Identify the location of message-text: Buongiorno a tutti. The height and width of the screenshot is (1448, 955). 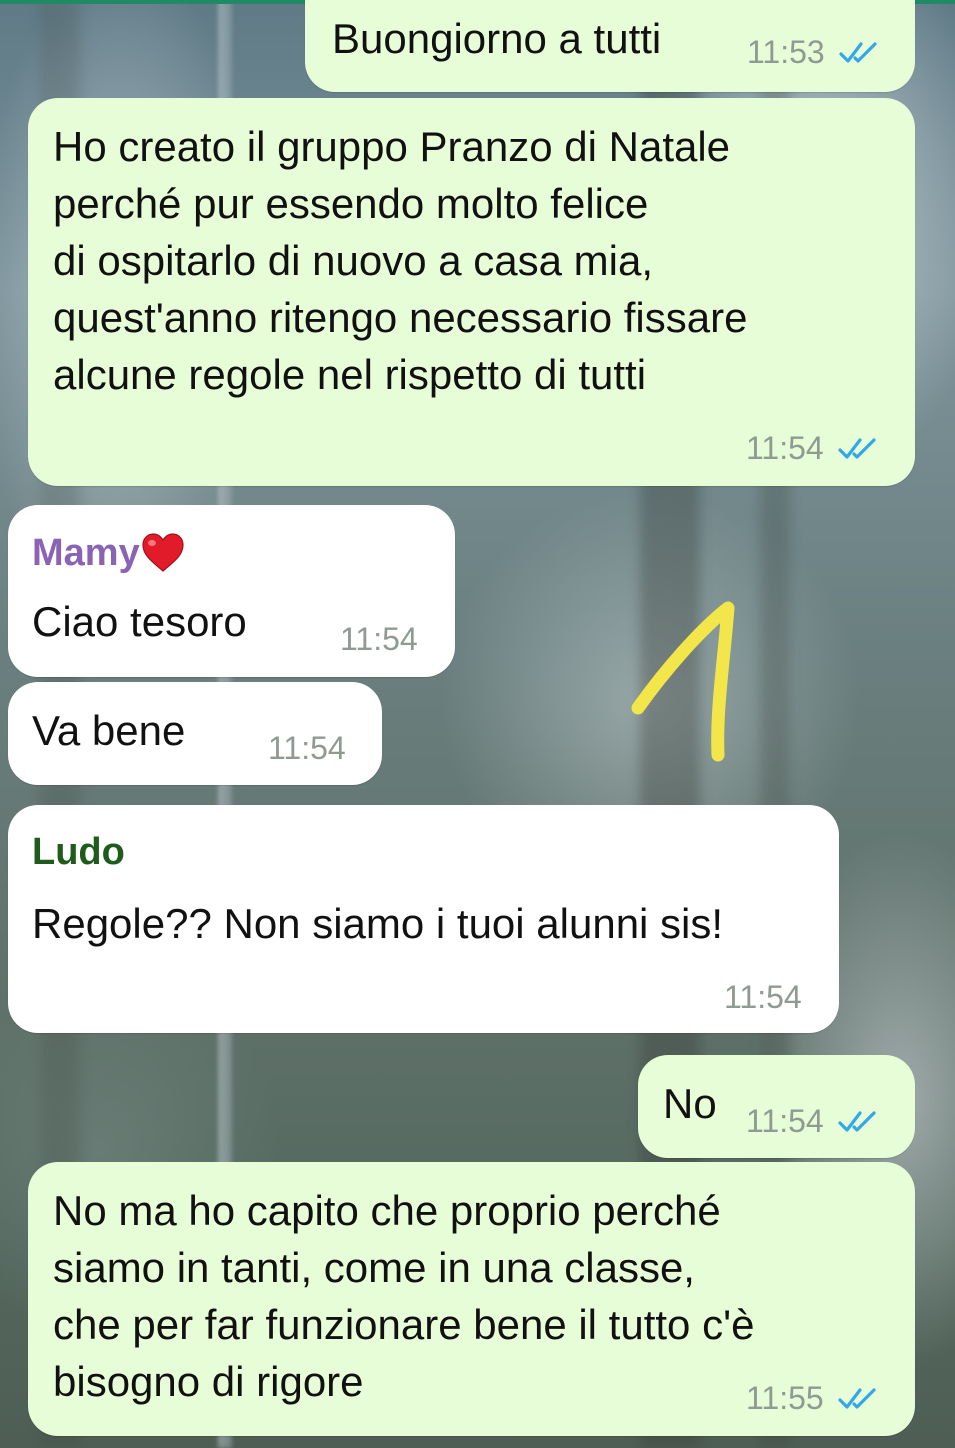
(497, 38).